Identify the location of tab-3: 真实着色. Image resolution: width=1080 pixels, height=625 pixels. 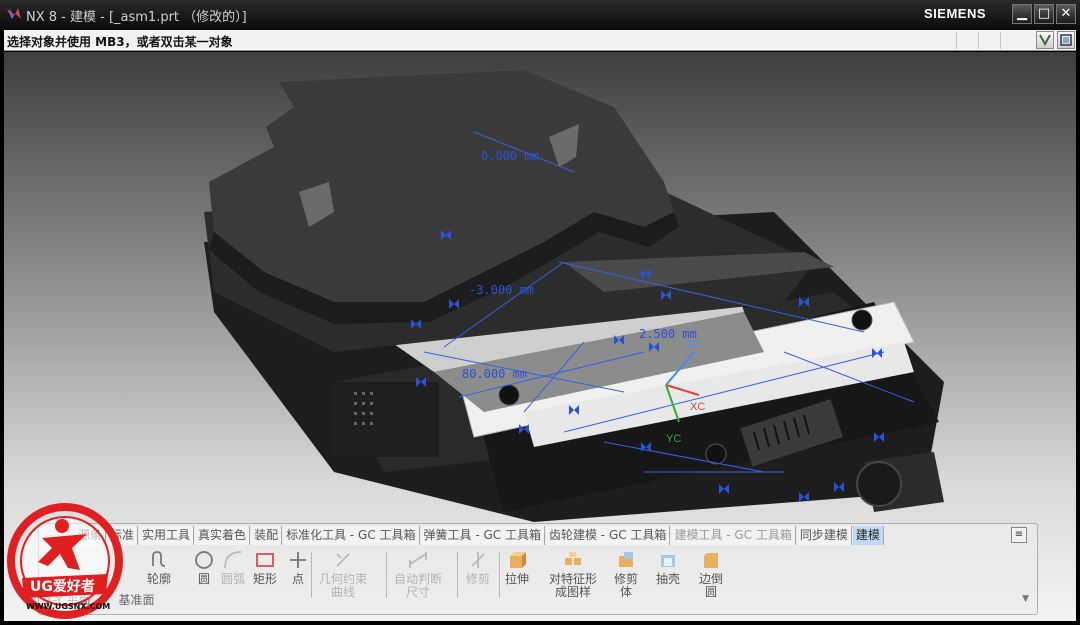
(223, 535).